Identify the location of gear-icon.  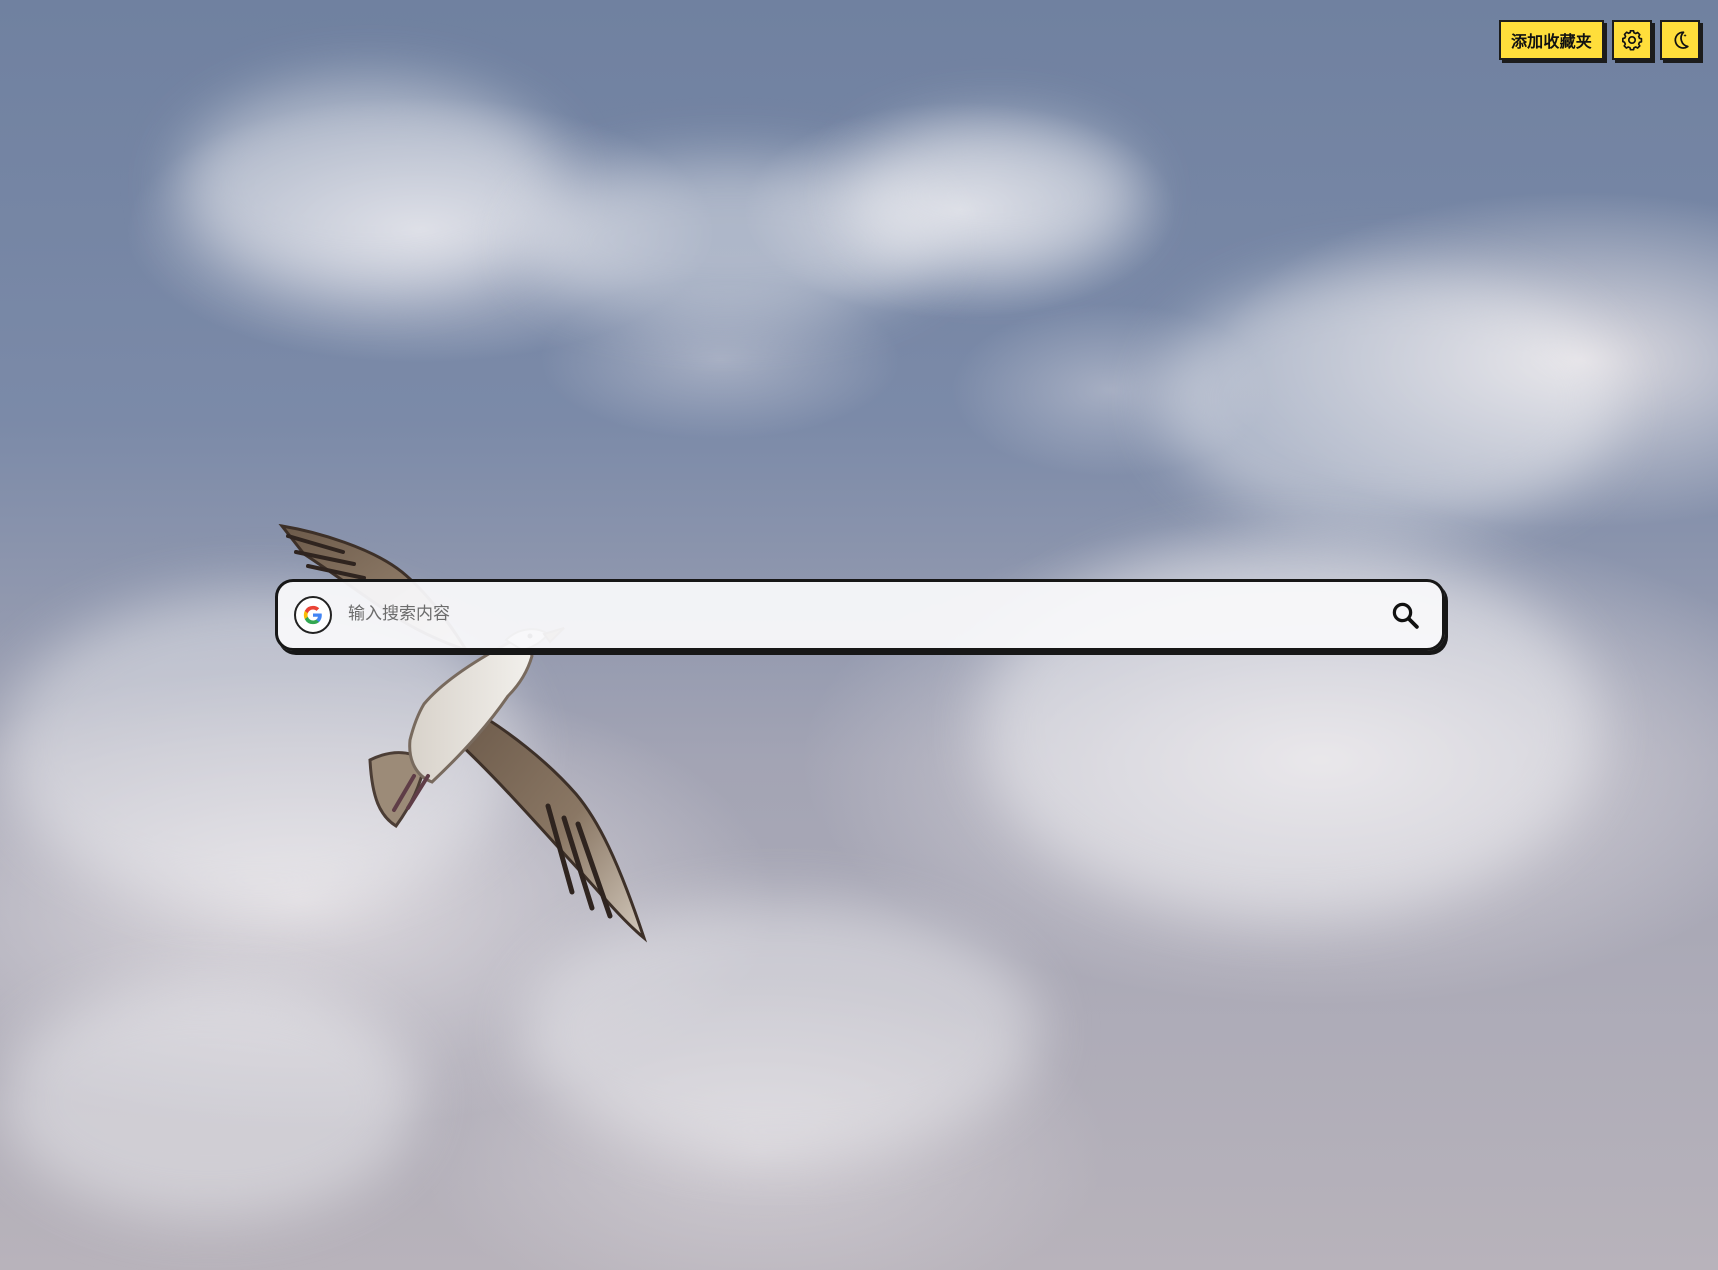
(1632, 40).